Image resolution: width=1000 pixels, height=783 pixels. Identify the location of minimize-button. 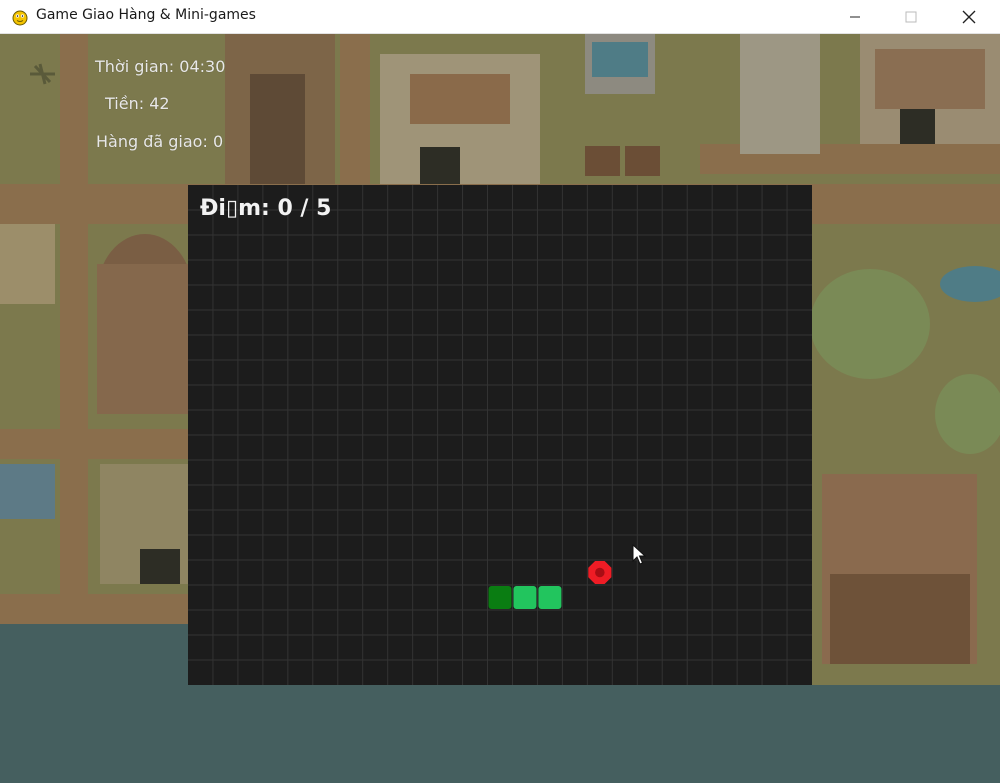
(855, 16).